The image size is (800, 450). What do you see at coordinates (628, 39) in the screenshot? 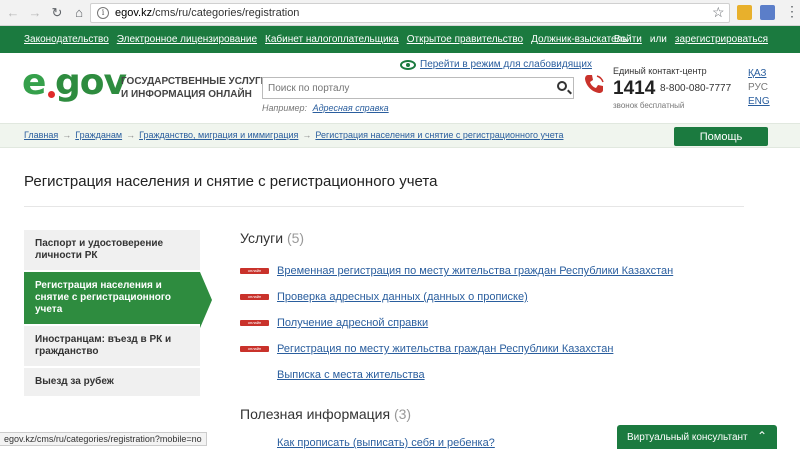
I see `login-link: Войти` at bounding box center [628, 39].